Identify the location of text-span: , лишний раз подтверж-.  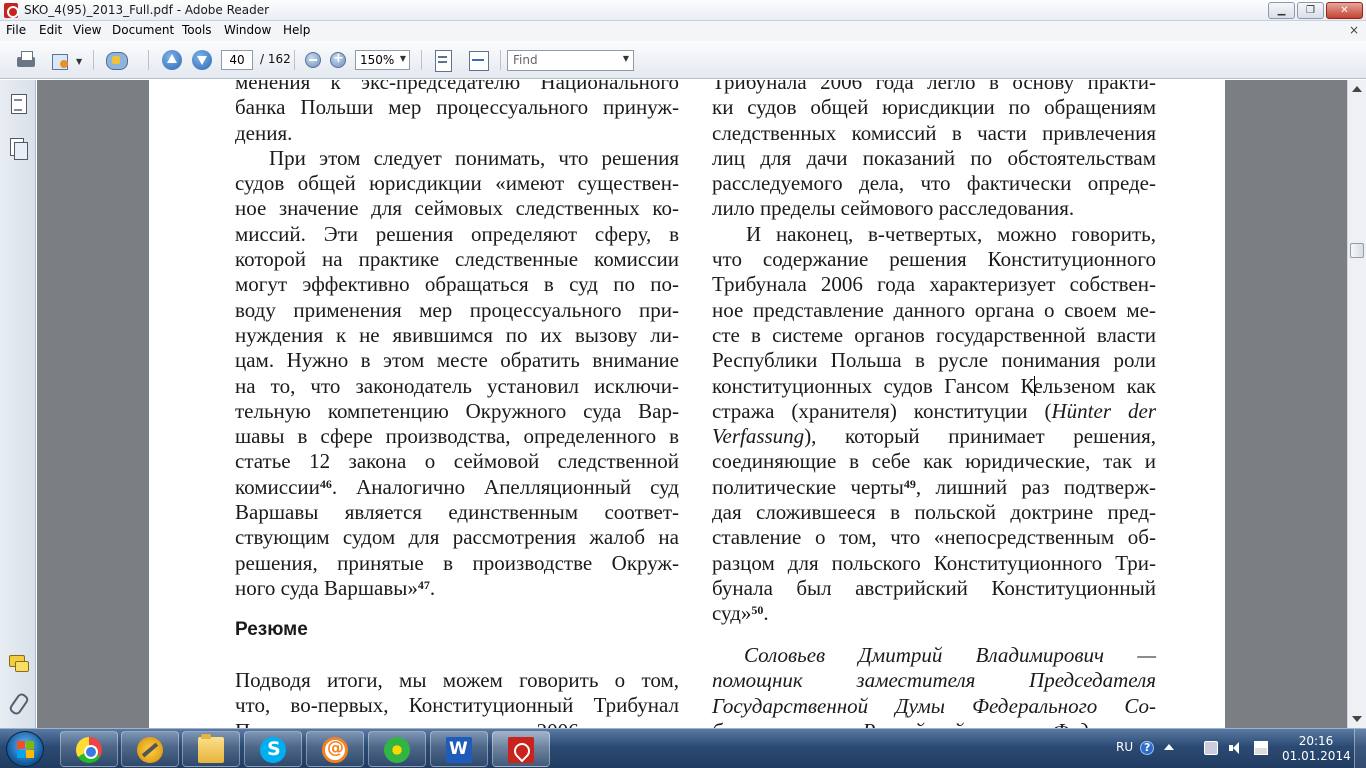
(1035, 486).